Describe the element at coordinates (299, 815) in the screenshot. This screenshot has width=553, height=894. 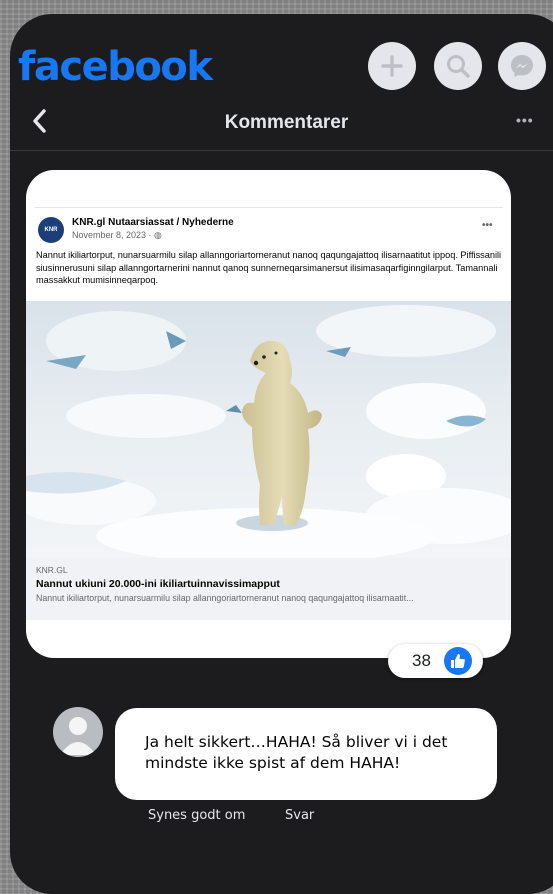
I see `reply-button: Svar` at that location.